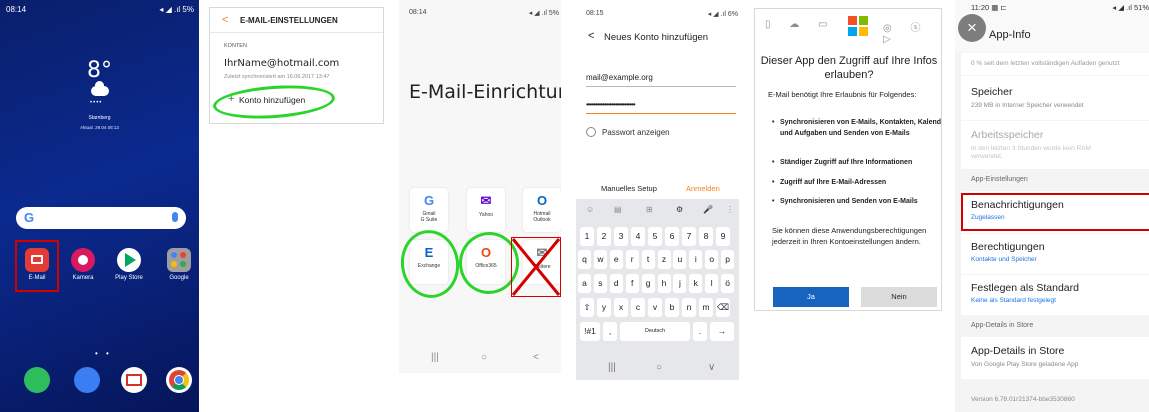 The image size is (1149, 412). Describe the element at coordinates (83, 264) in the screenshot. I see `app-camera: Kamera` at that location.